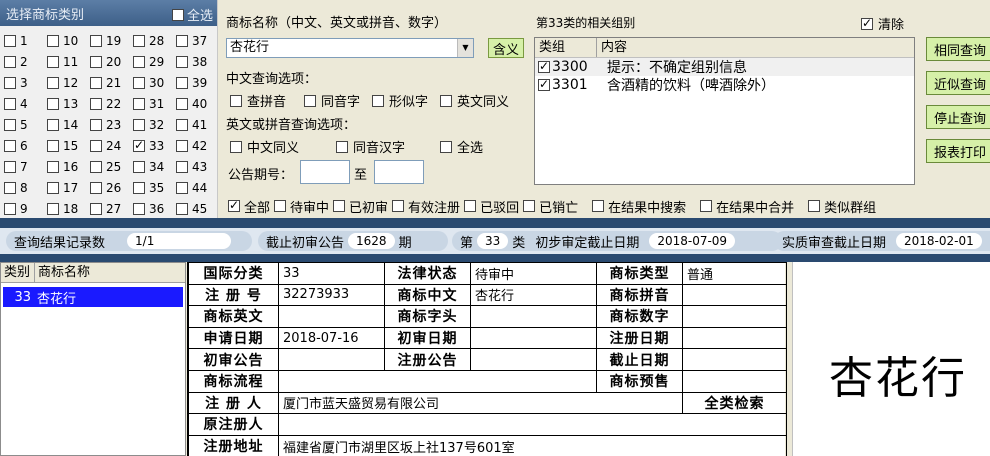  What do you see at coordinates (461, 146) in the screenshot?
I see `en-option-select-all: 全选` at bounding box center [461, 146].